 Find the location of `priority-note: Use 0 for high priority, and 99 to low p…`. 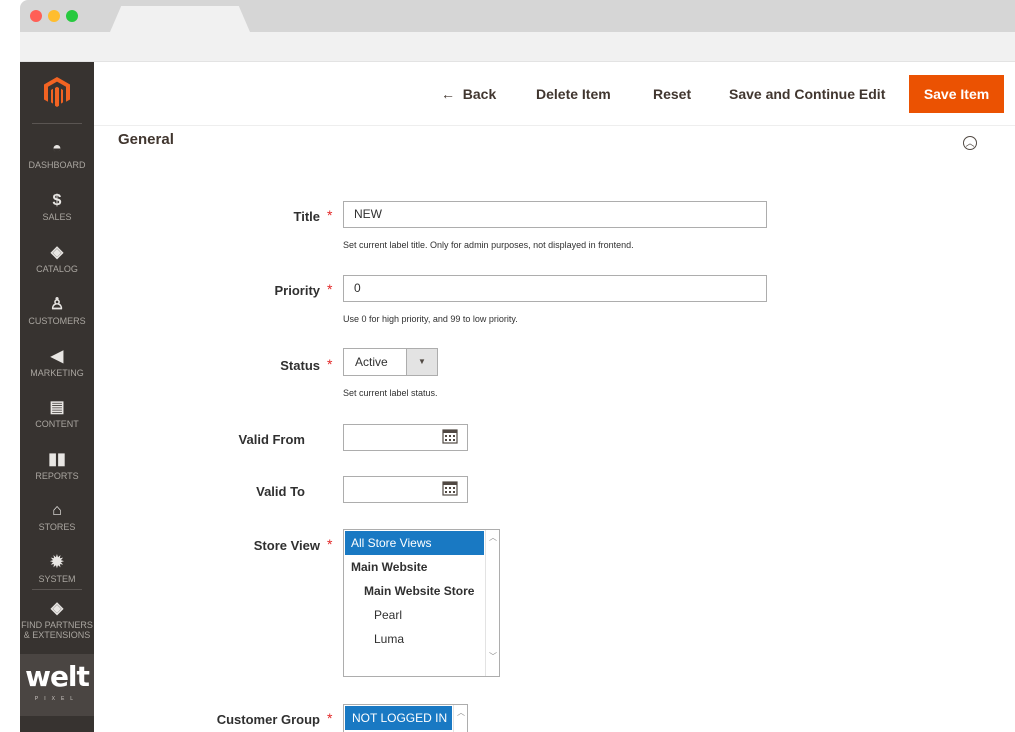

priority-note: Use 0 for high priority, and 99 to low p… is located at coordinates (430, 319).